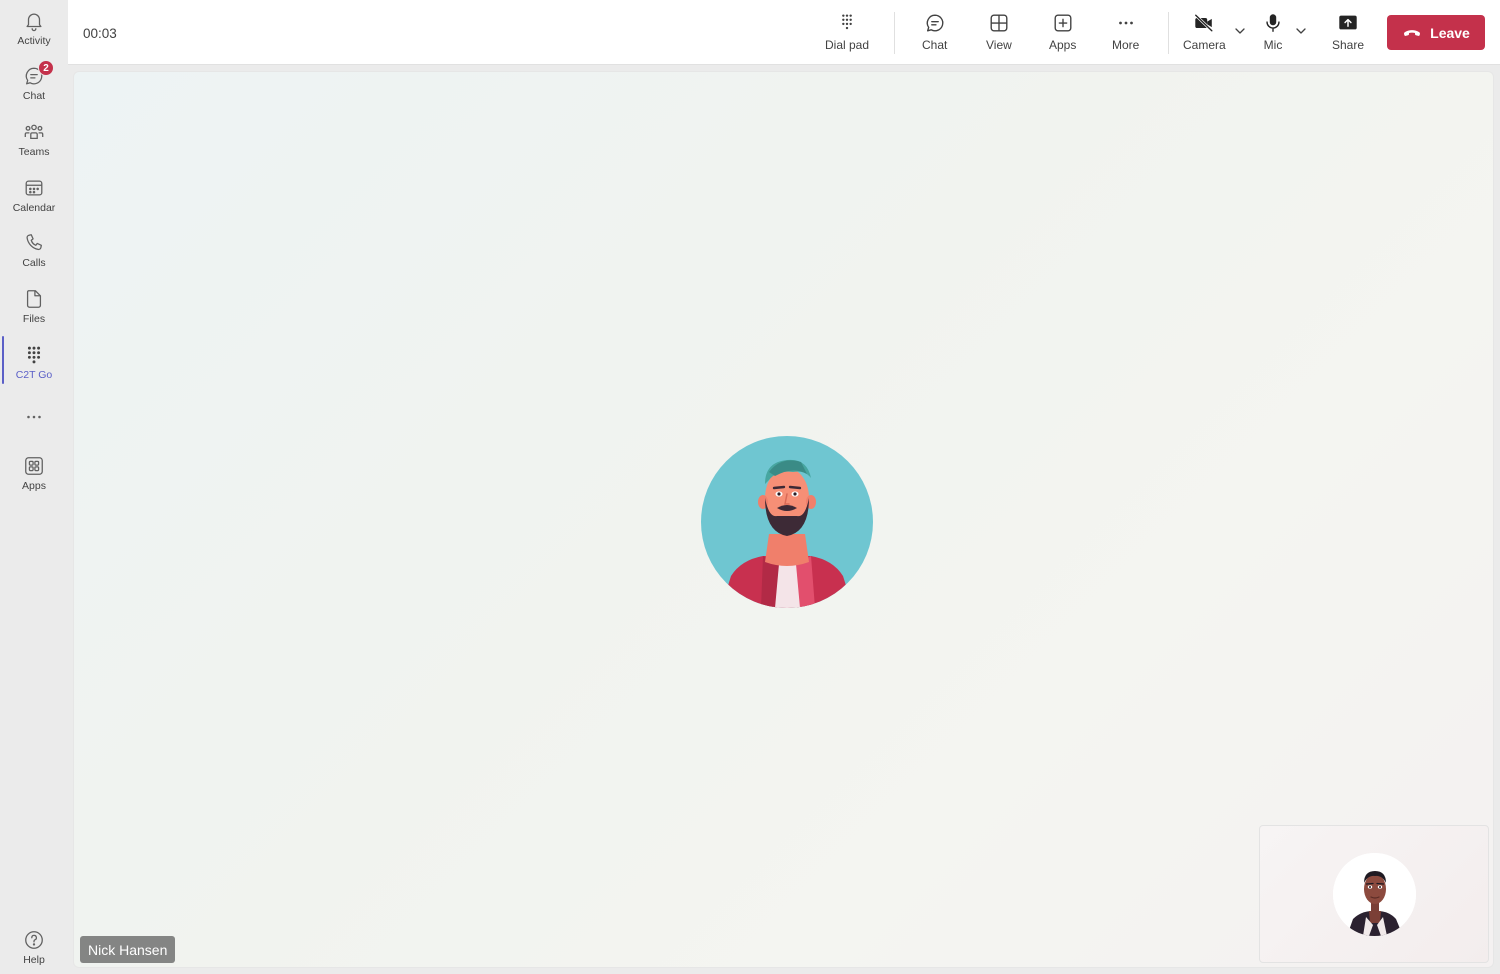 The image size is (1500, 974). Describe the element at coordinates (1348, 45) in the screenshot. I see `share-label: Share` at that location.